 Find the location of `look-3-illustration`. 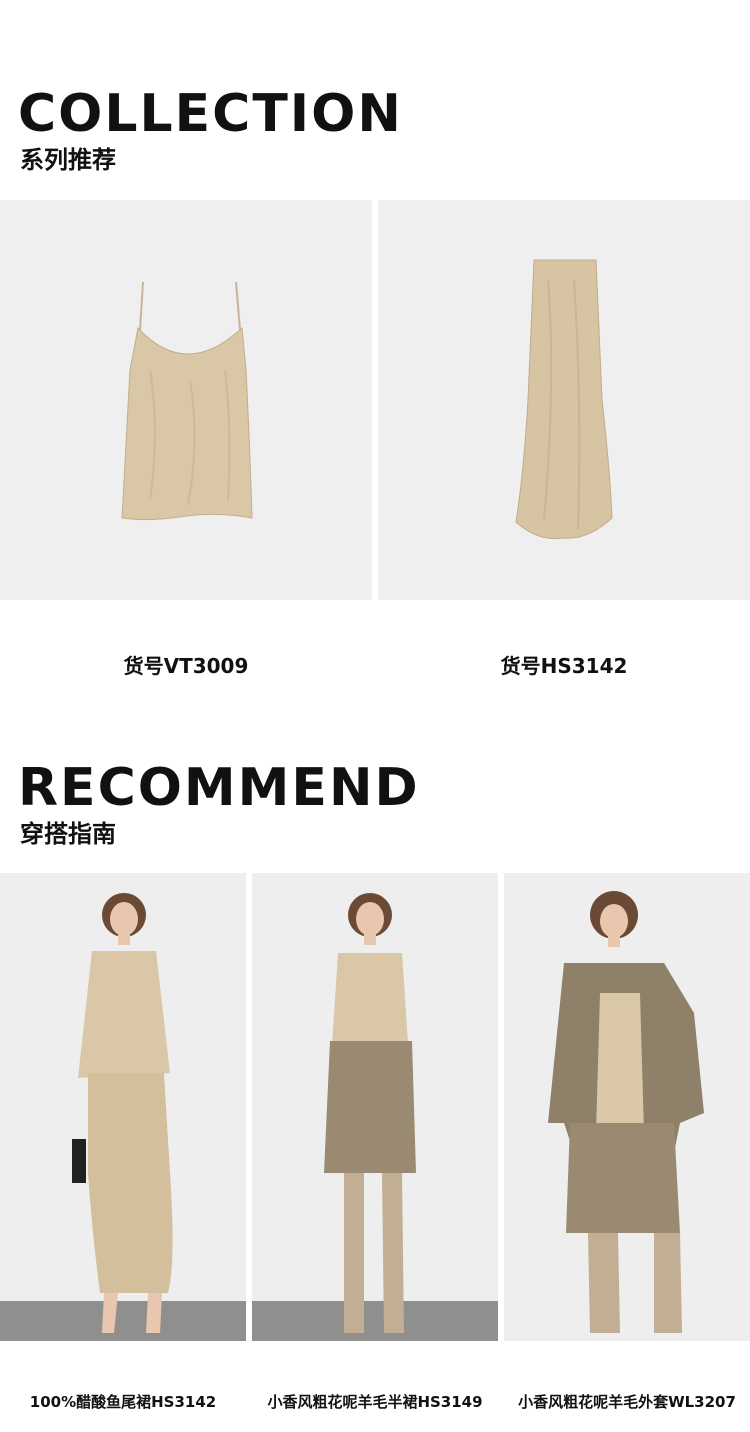

look-3-illustration is located at coordinates (626, 1112).